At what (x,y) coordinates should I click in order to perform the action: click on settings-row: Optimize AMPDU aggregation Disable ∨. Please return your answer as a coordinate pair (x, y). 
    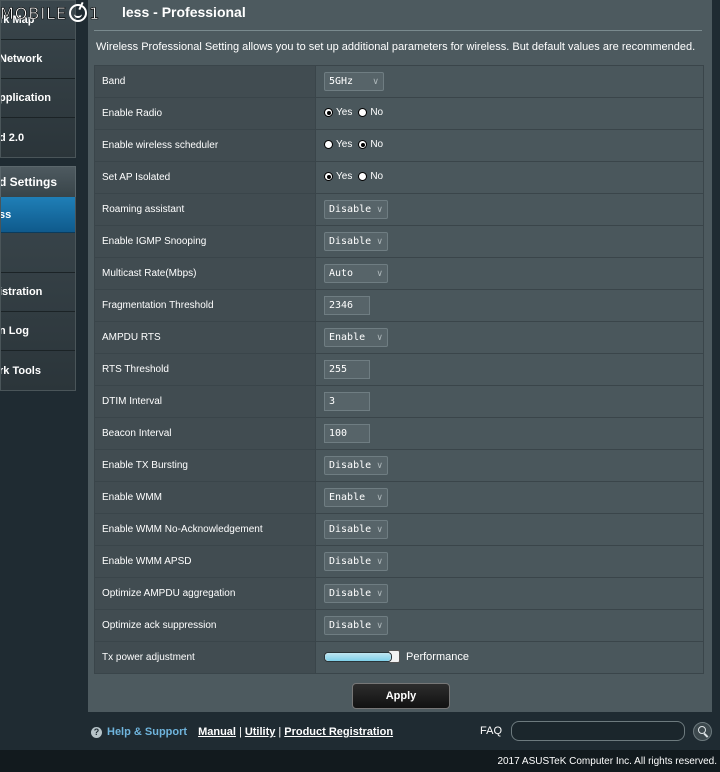
    Looking at the image, I should click on (399, 593).